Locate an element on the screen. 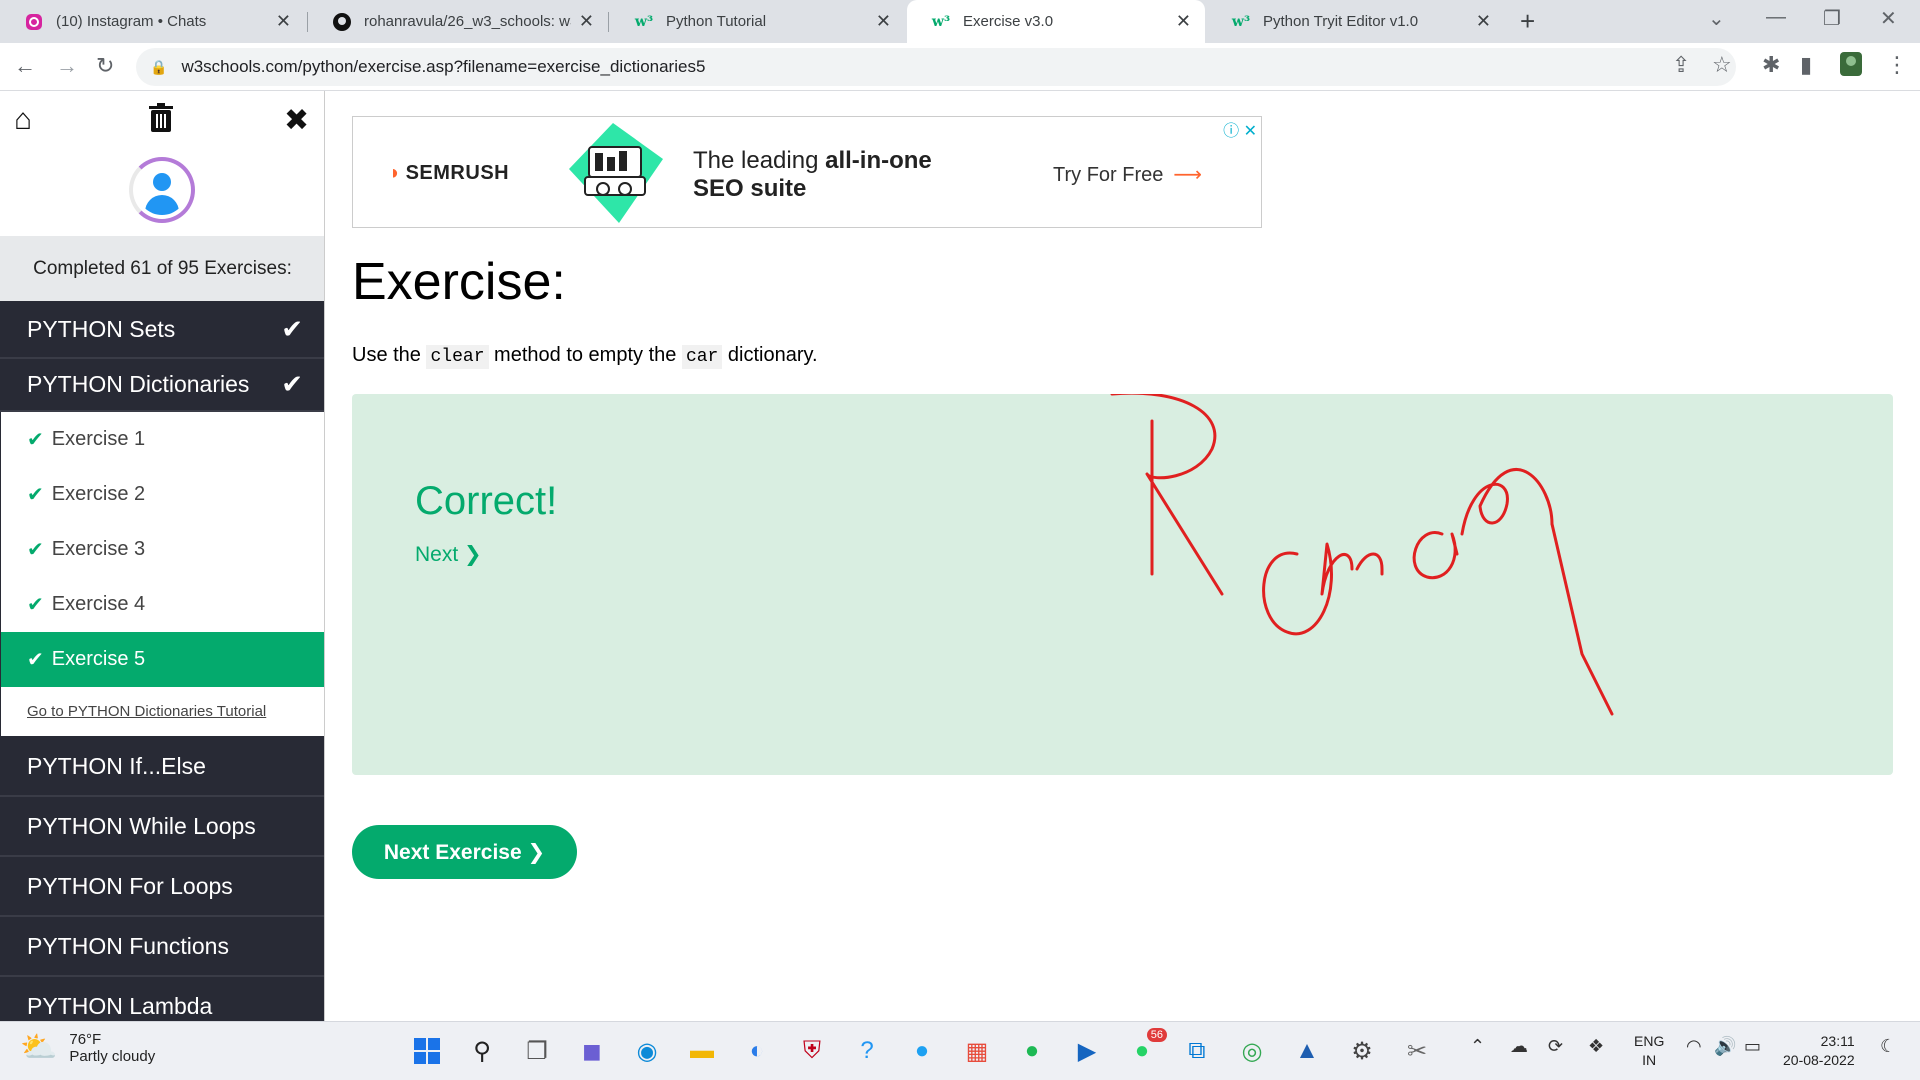 The width and height of the screenshot is (1920, 1080). lock-icon: 🔒 is located at coordinates (159, 66).